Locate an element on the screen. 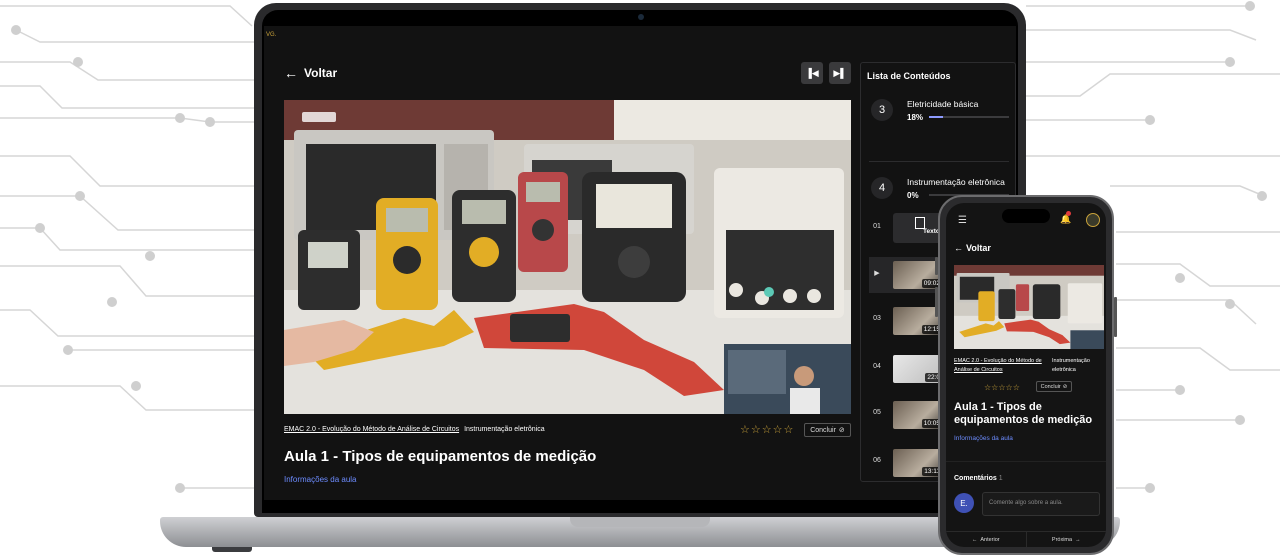  user-avatar is located at coordinates (1093, 220).